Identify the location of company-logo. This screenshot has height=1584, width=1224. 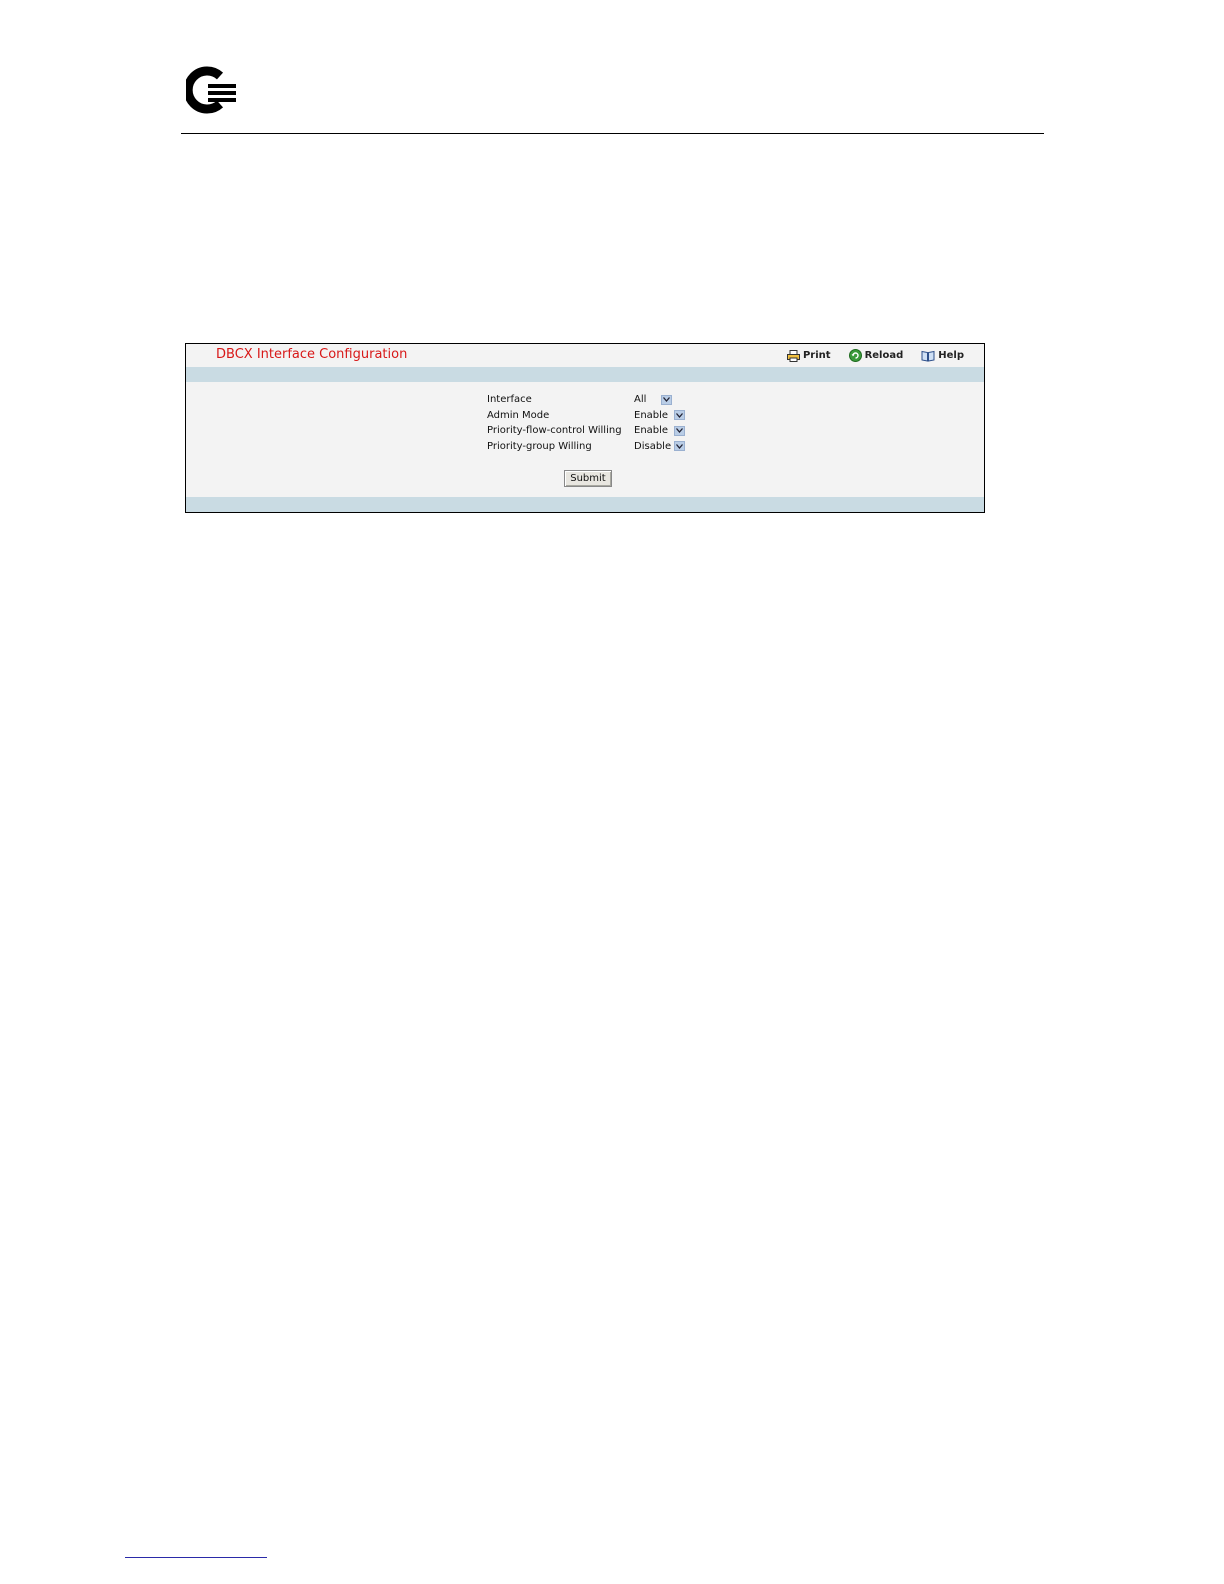
(211, 90).